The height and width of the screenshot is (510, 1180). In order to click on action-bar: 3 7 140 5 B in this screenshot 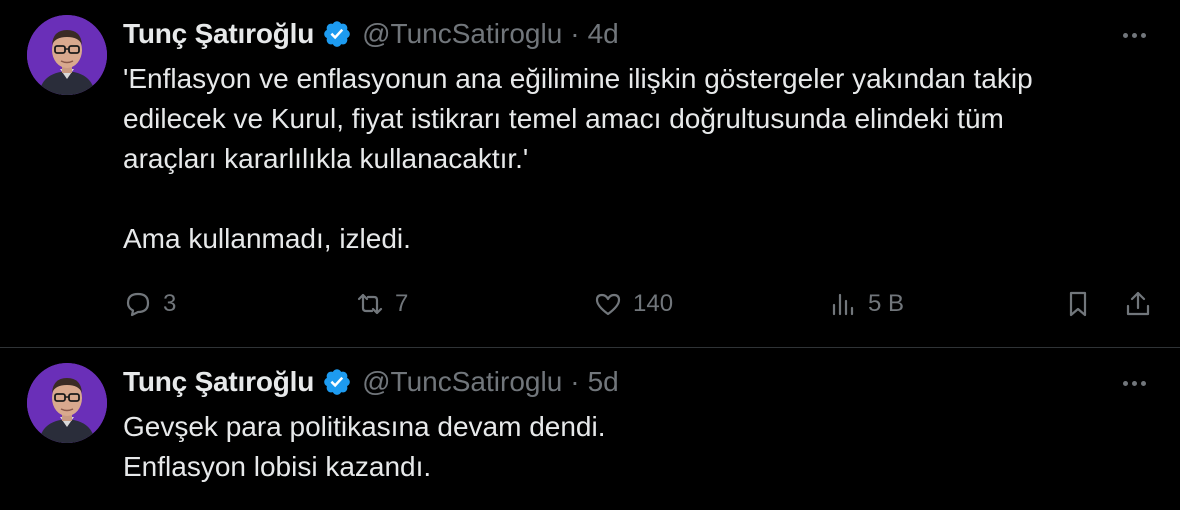, I will do `click(640, 304)`.